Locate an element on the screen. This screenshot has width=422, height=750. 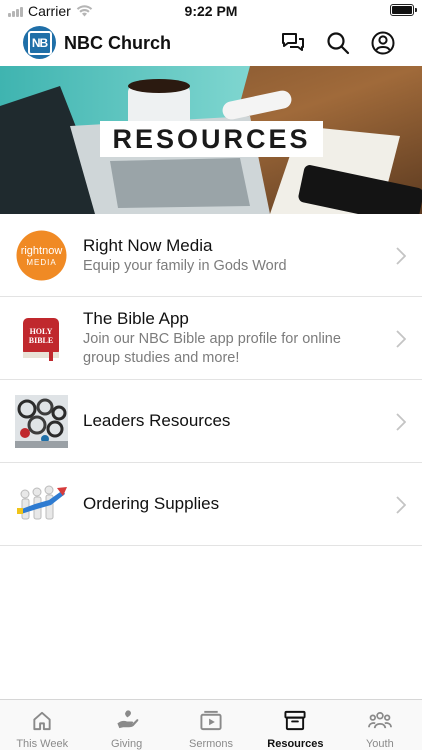
banner-title-box: RESOURCES is located at coordinates (211, 139).